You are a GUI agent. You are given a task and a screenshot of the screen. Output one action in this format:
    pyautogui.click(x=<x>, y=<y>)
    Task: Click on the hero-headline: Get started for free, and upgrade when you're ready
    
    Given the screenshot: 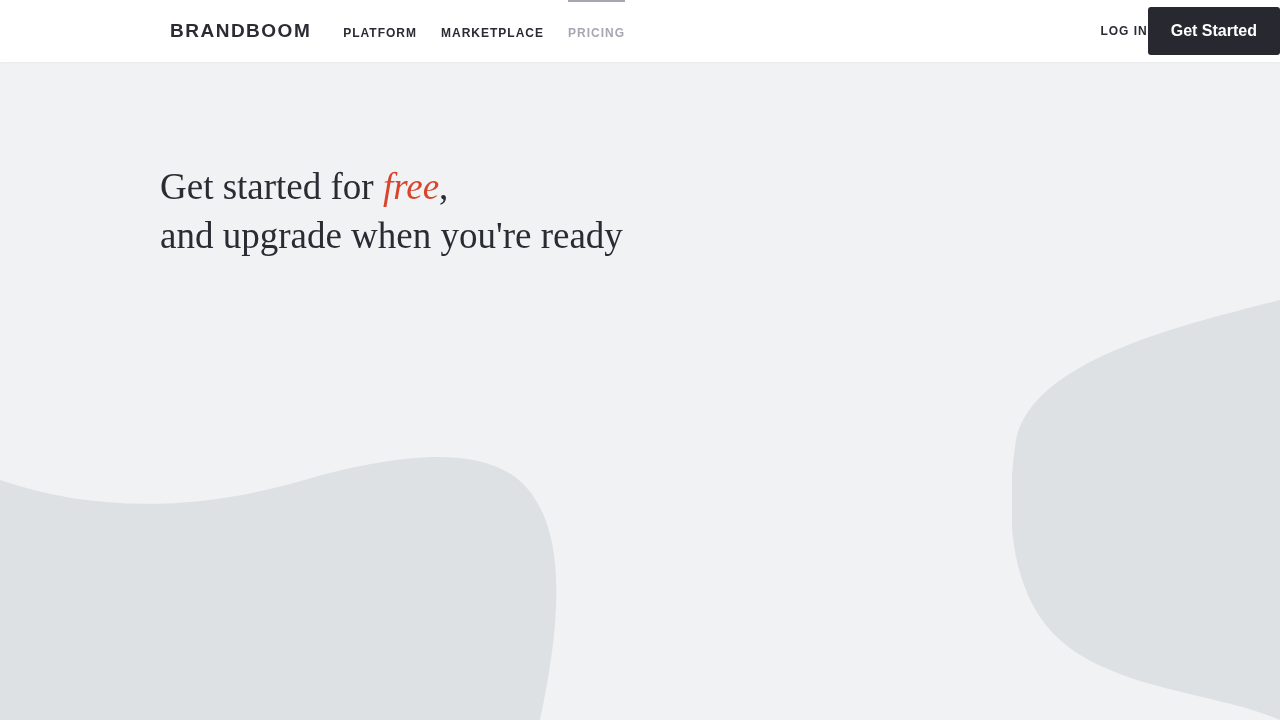 What is the action you would take?
    pyautogui.click(x=392, y=211)
    